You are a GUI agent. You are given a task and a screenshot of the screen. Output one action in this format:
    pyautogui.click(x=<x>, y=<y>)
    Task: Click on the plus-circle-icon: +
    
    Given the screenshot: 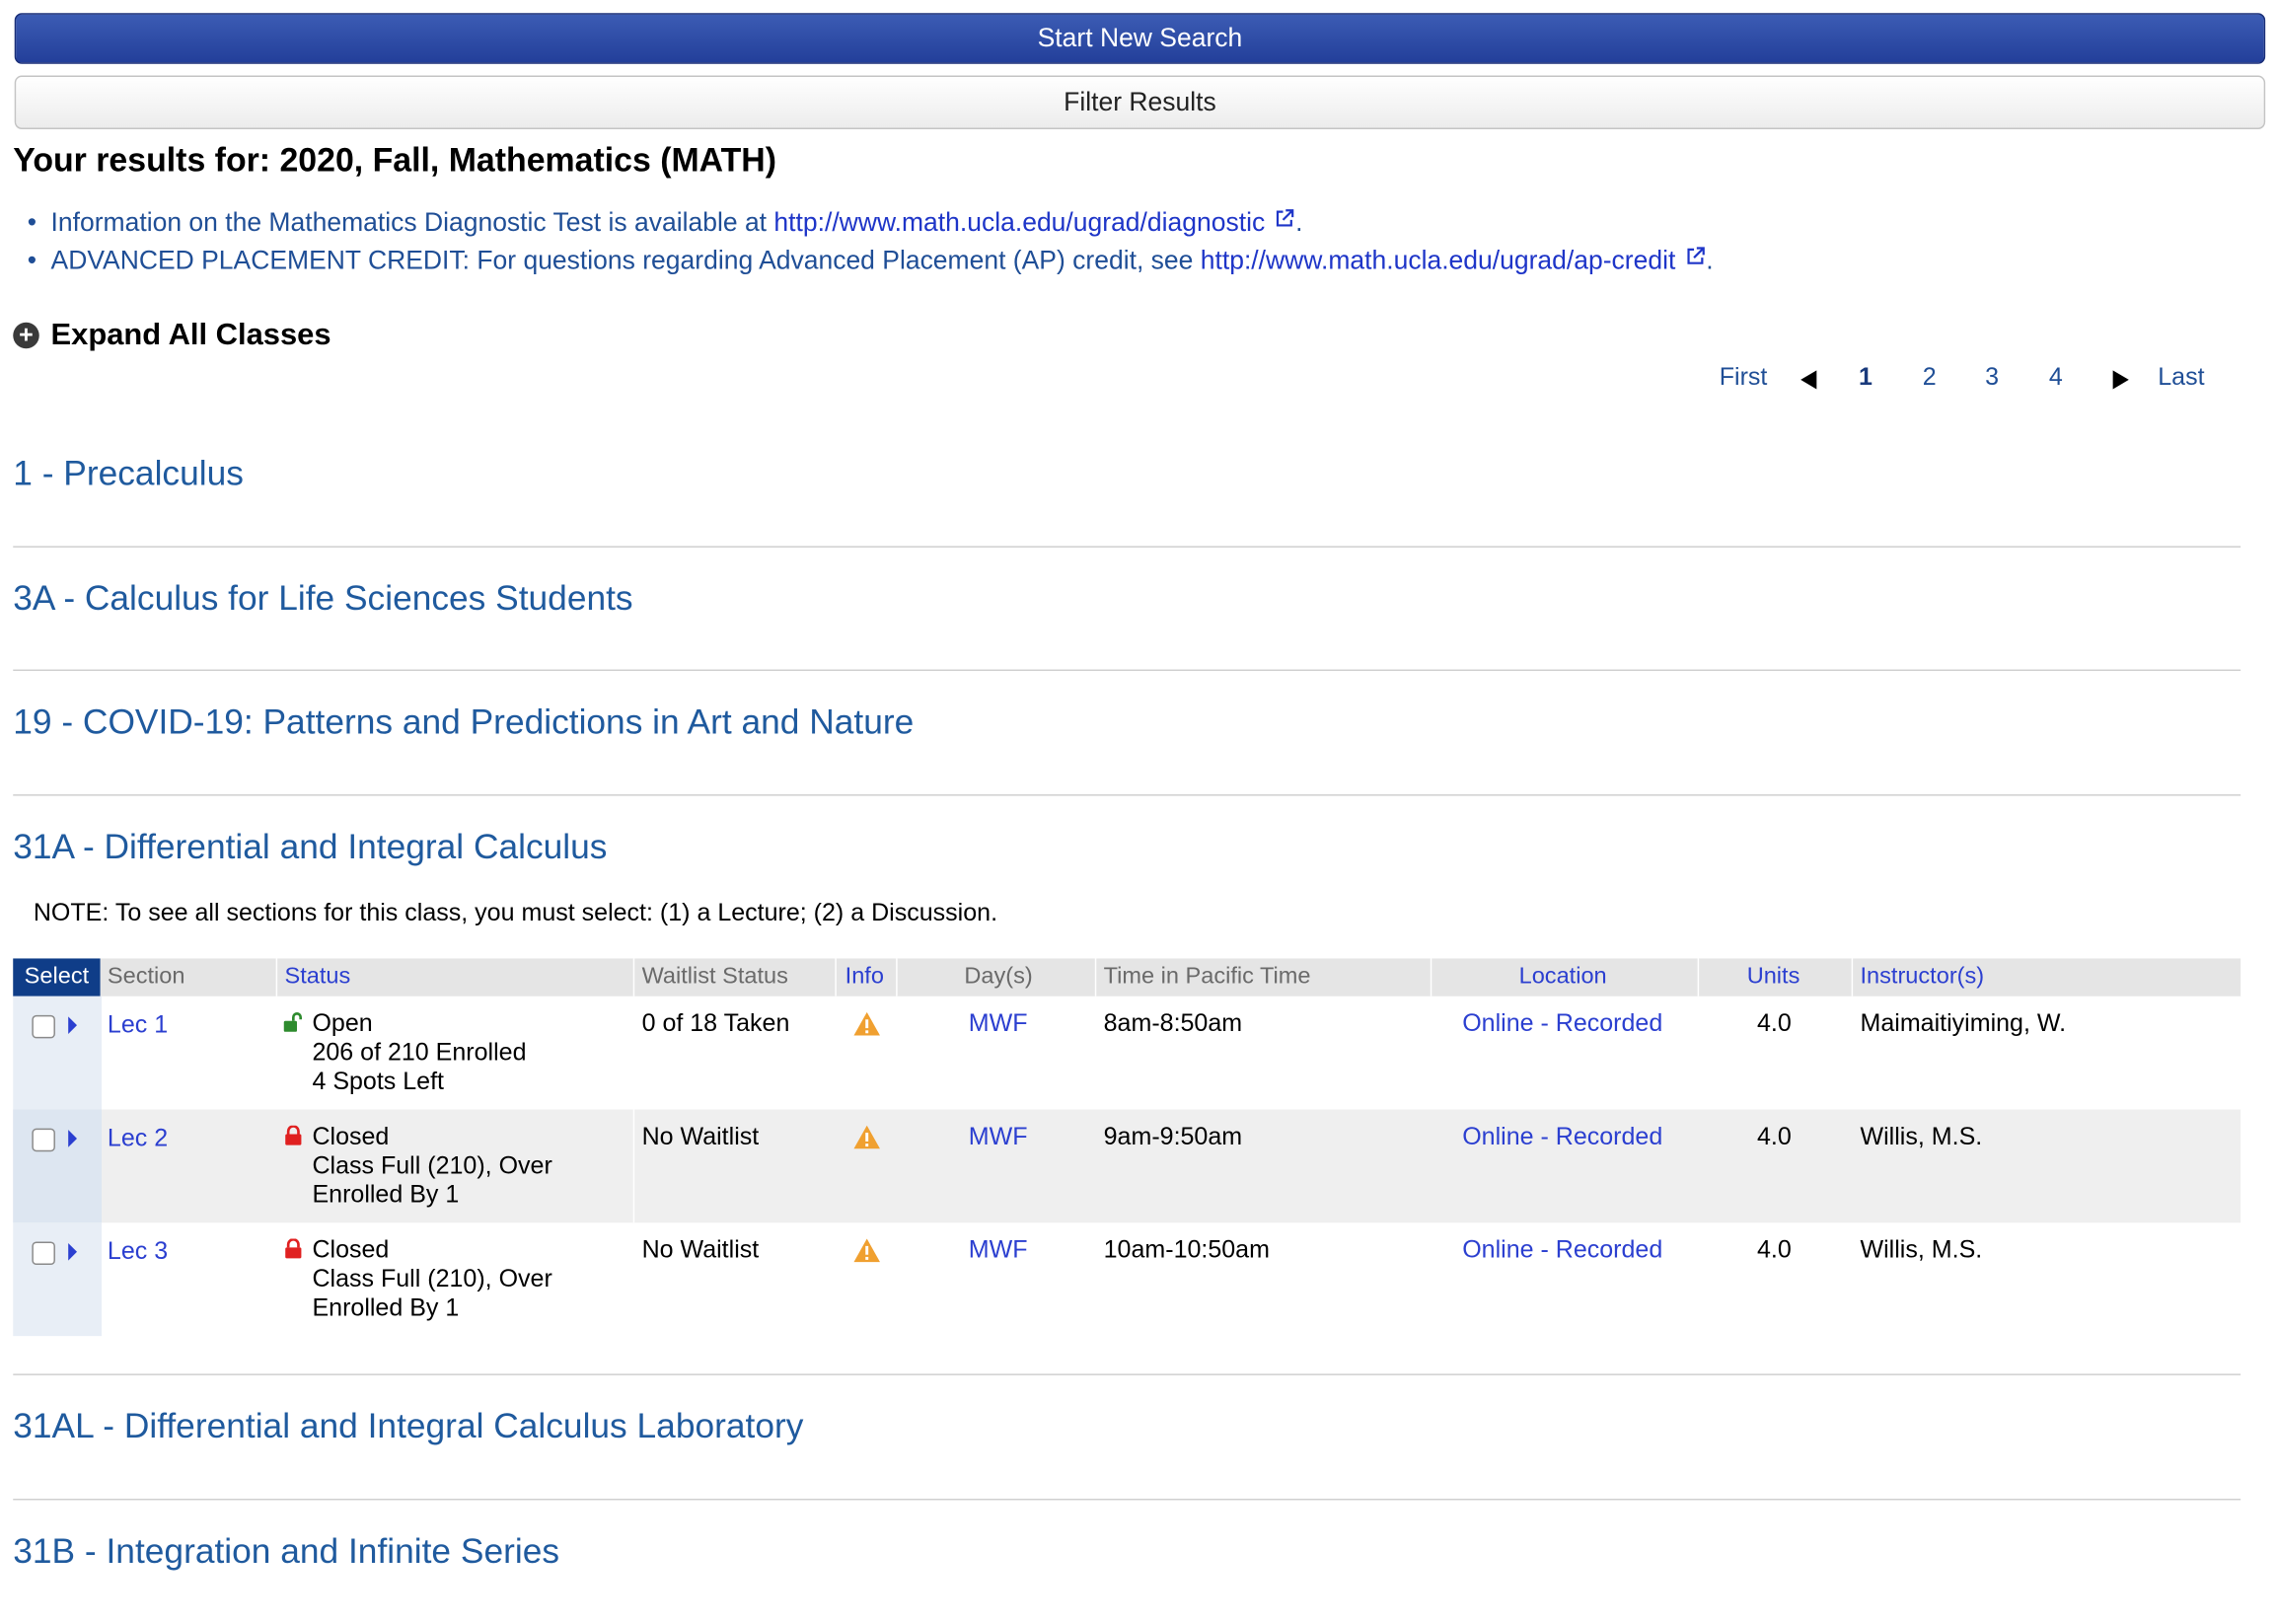 What is the action you would take?
    pyautogui.click(x=26, y=335)
    